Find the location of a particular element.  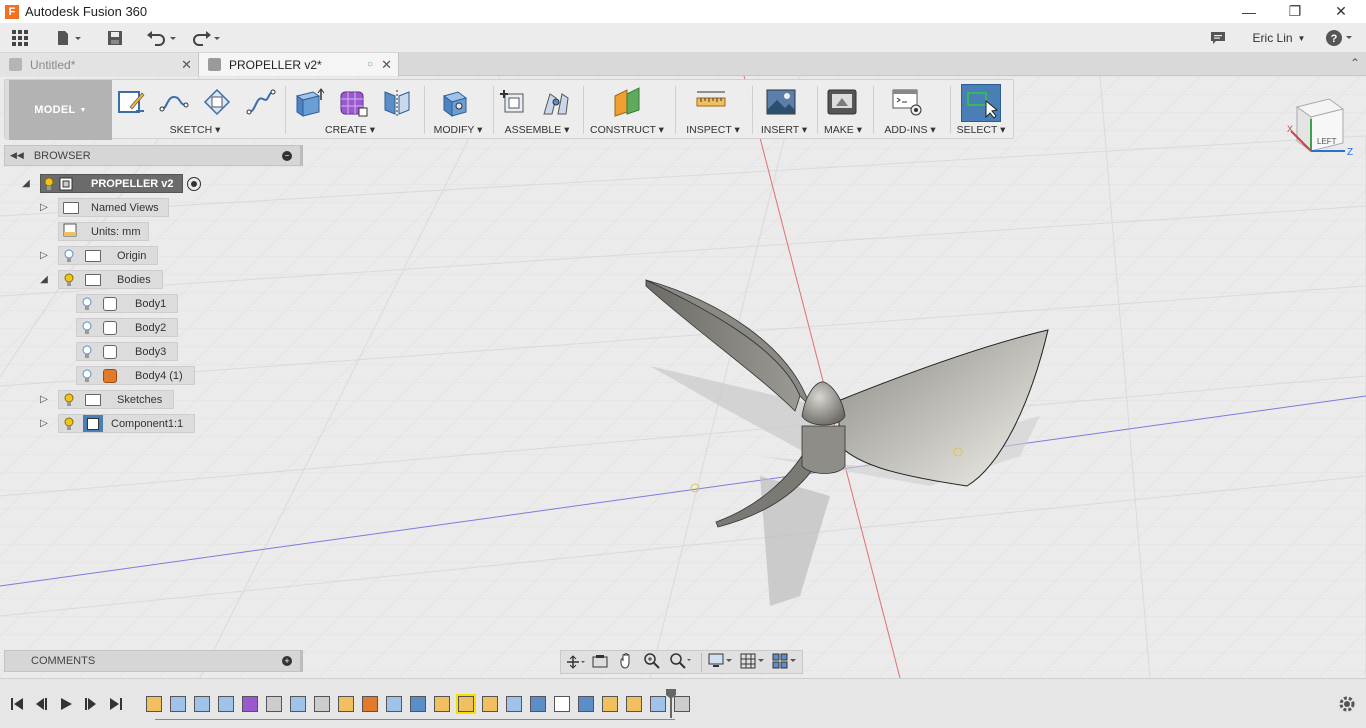

user-account-menu: Eric Lin ▼ is located at coordinates (1279, 38).